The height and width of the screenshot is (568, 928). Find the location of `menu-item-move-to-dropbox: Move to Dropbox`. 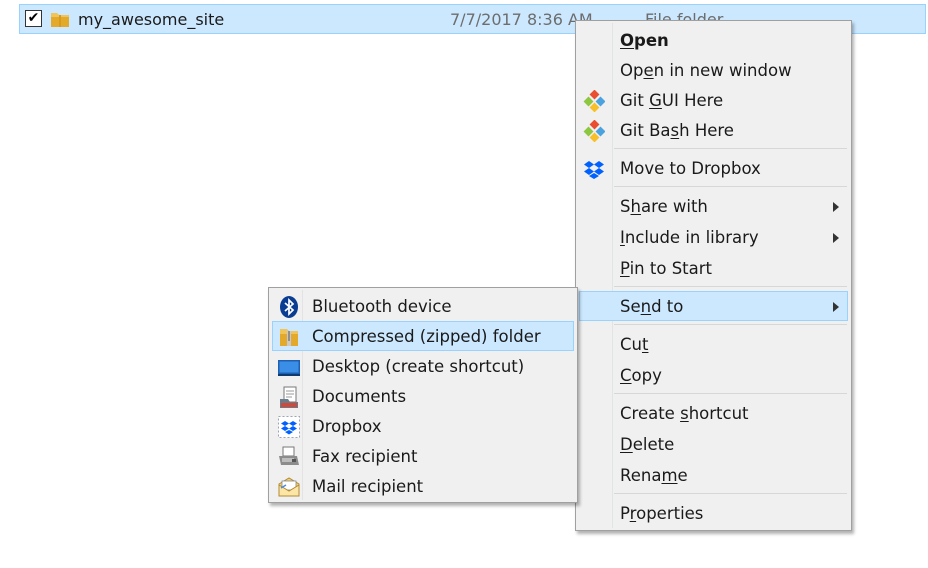

menu-item-move-to-dropbox: Move to Dropbox is located at coordinates (713, 168).